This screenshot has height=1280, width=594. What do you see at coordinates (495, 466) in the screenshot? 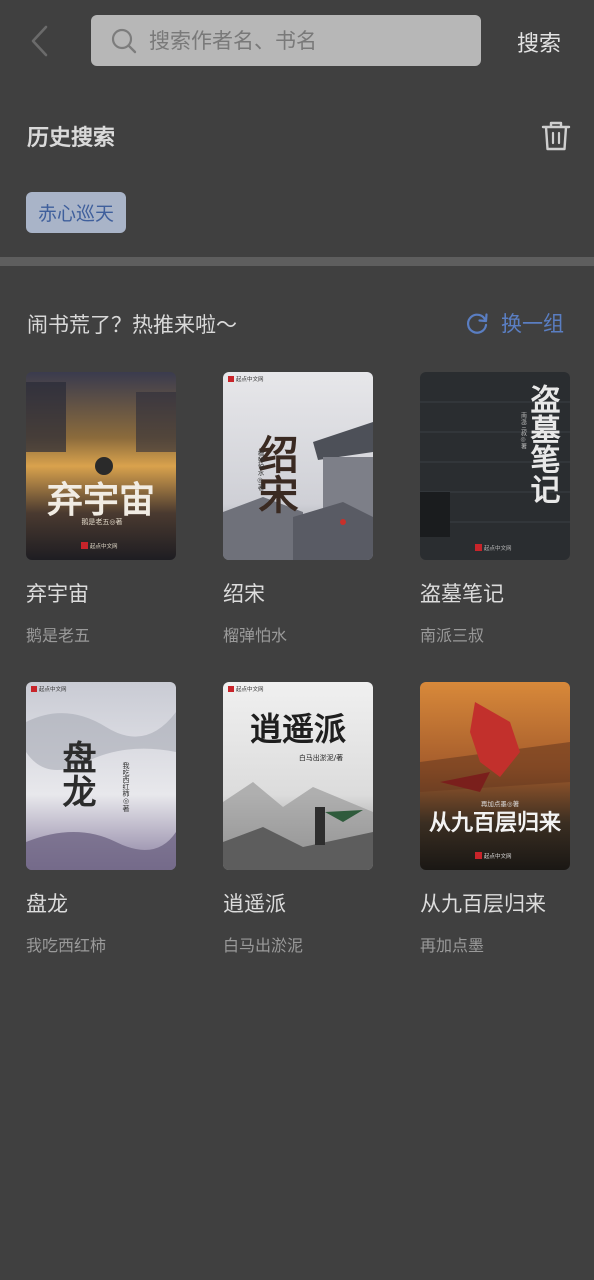
I see `book-cover: 盗墓笔记 南派三叔◎著 起点中文网` at bounding box center [495, 466].